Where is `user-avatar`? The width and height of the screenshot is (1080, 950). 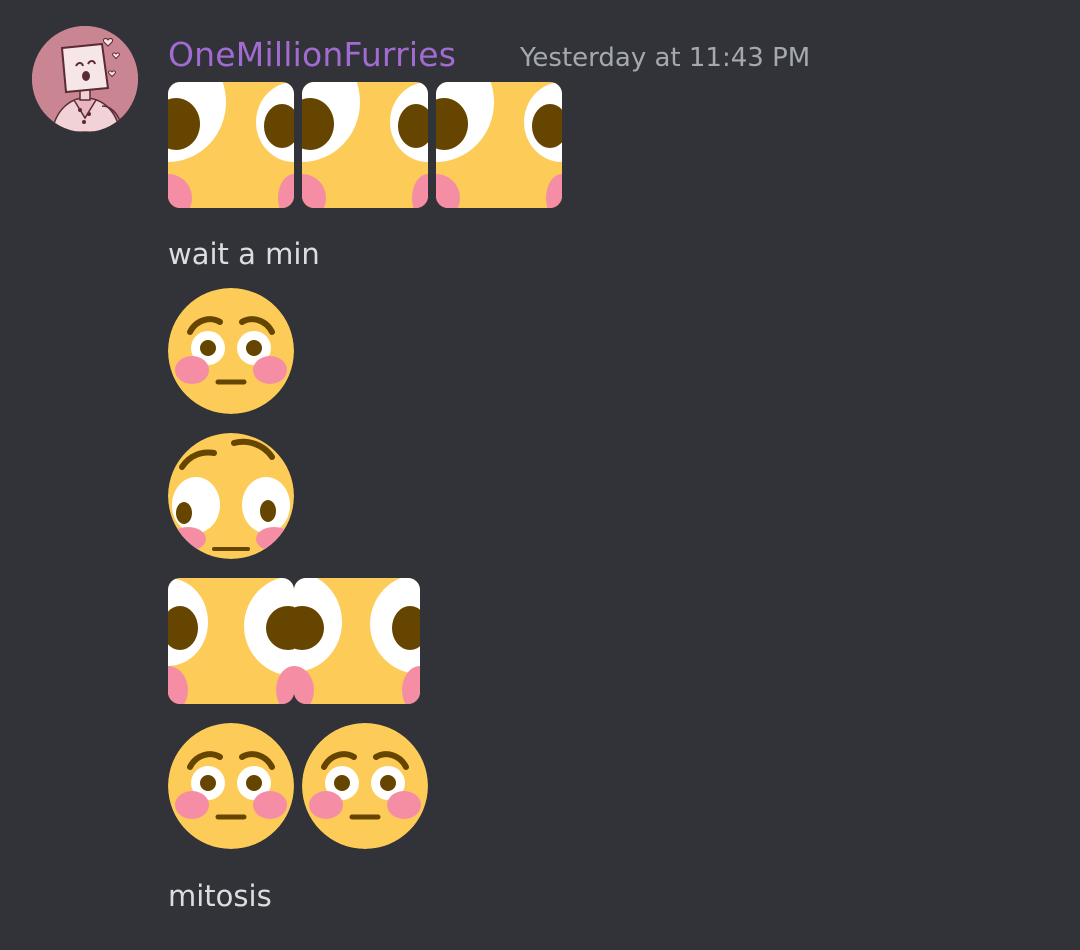
user-avatar is located at coordinates (85, 79).